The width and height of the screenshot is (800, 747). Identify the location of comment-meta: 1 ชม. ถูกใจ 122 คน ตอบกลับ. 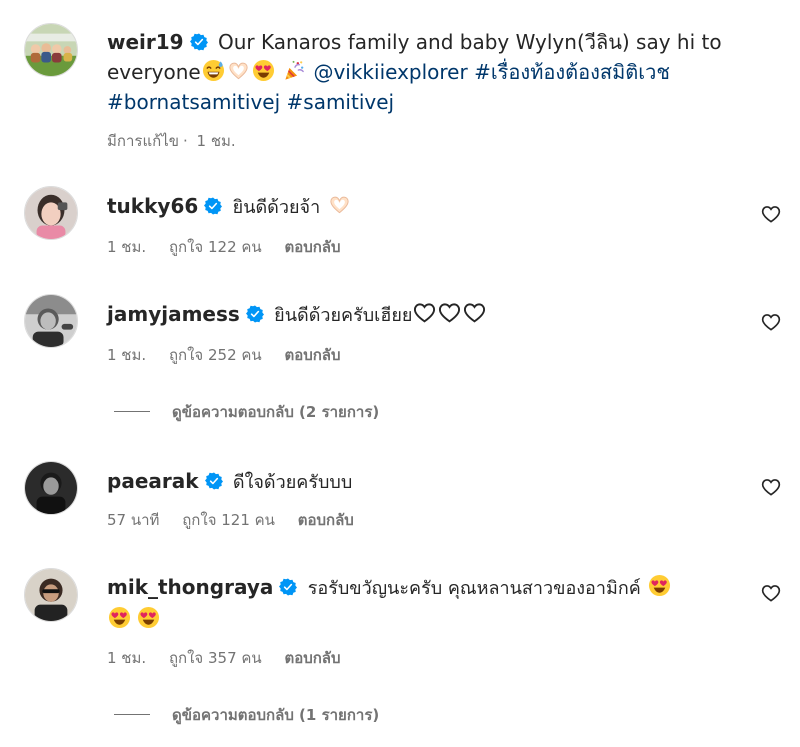
(233, 247).